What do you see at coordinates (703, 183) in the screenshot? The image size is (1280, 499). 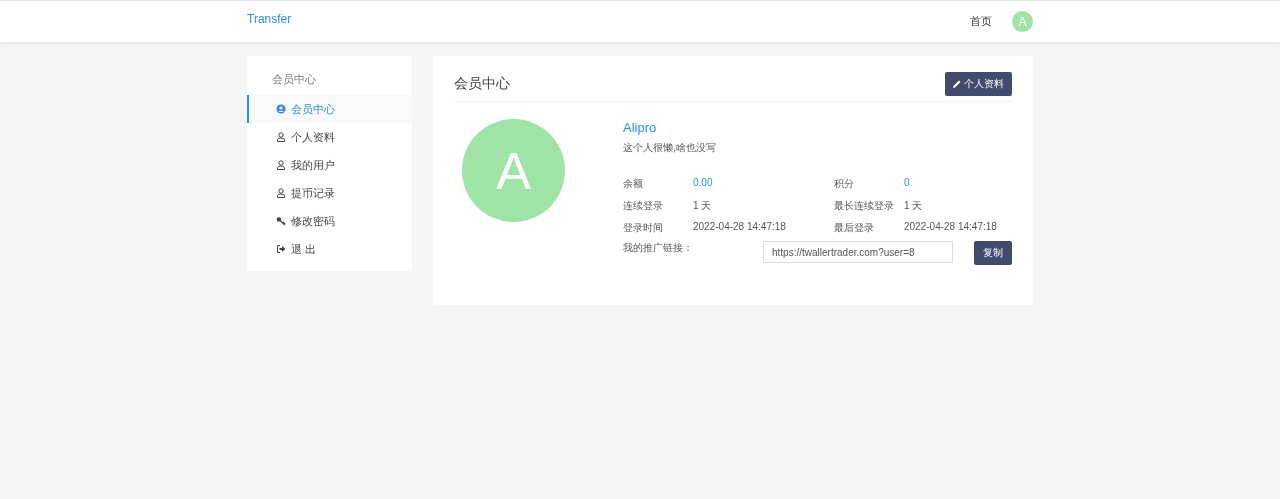 I see `stat-value: 0.00` at bounding box center [703, 183].